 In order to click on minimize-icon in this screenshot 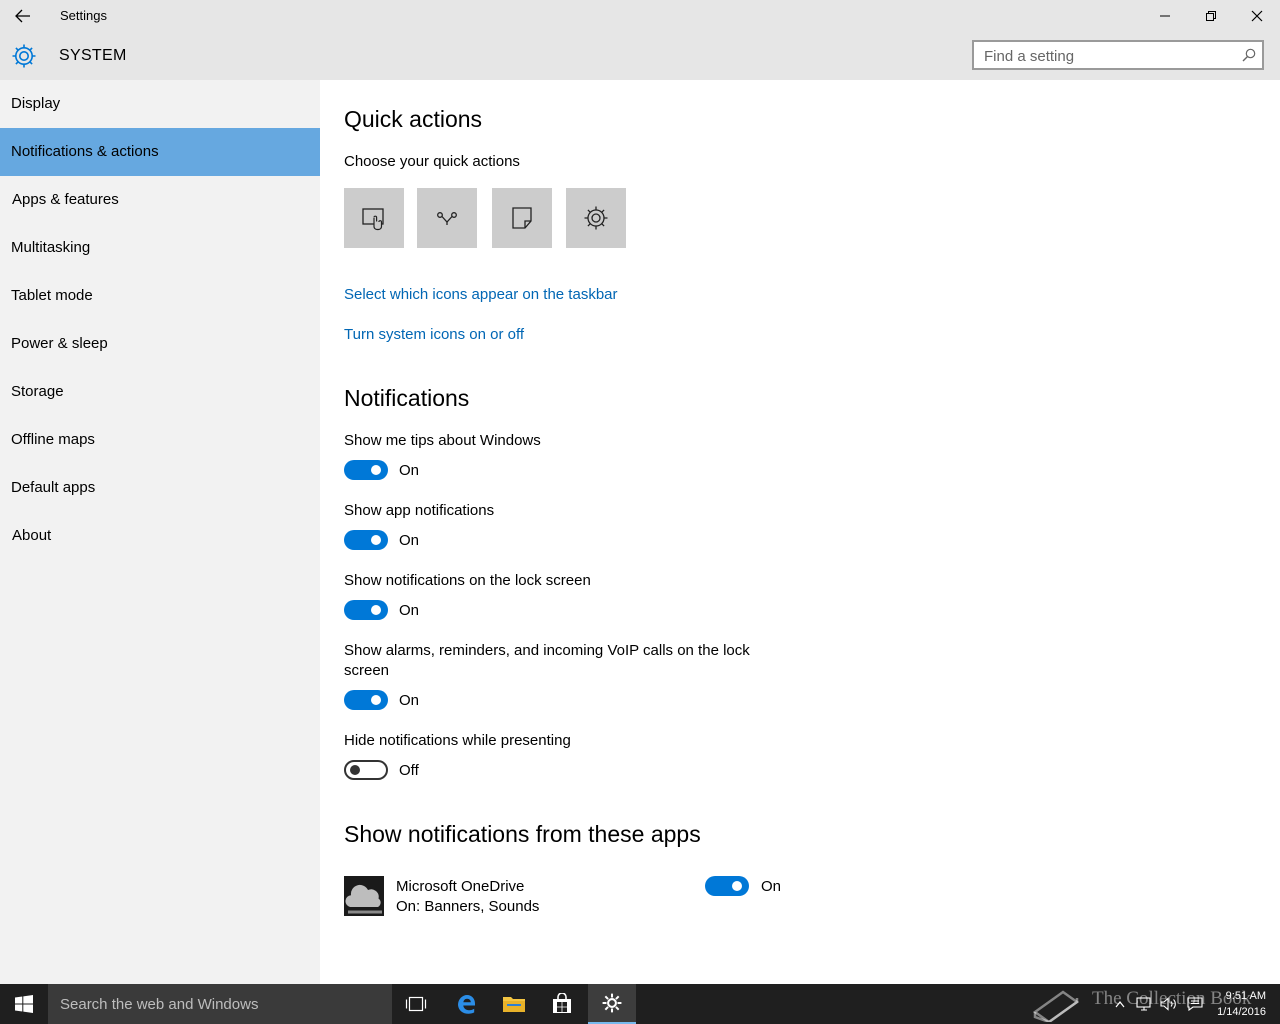, I will do `click(1165, 16)`.